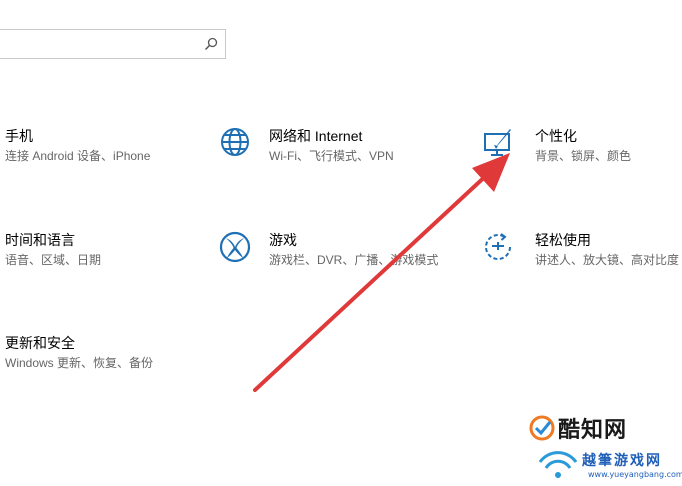 This screenshot has height=486, width=682. Describe the element at coordinates (498, 246) in the screenshot. I see `ease-of-access-icon` at that location.